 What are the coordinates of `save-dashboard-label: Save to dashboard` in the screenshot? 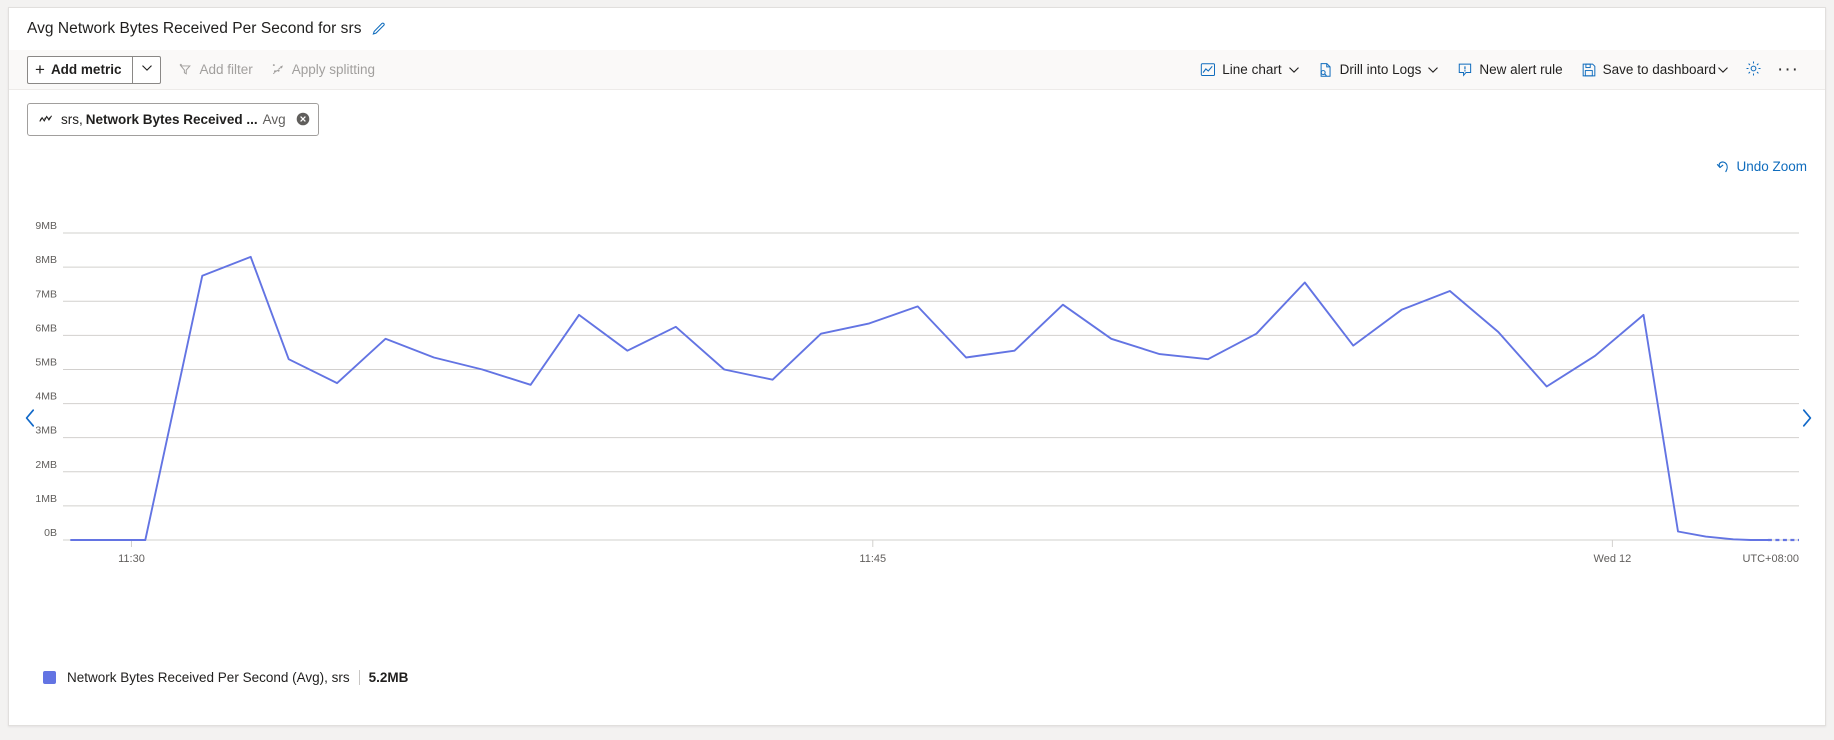 It's located at (1659, 69).